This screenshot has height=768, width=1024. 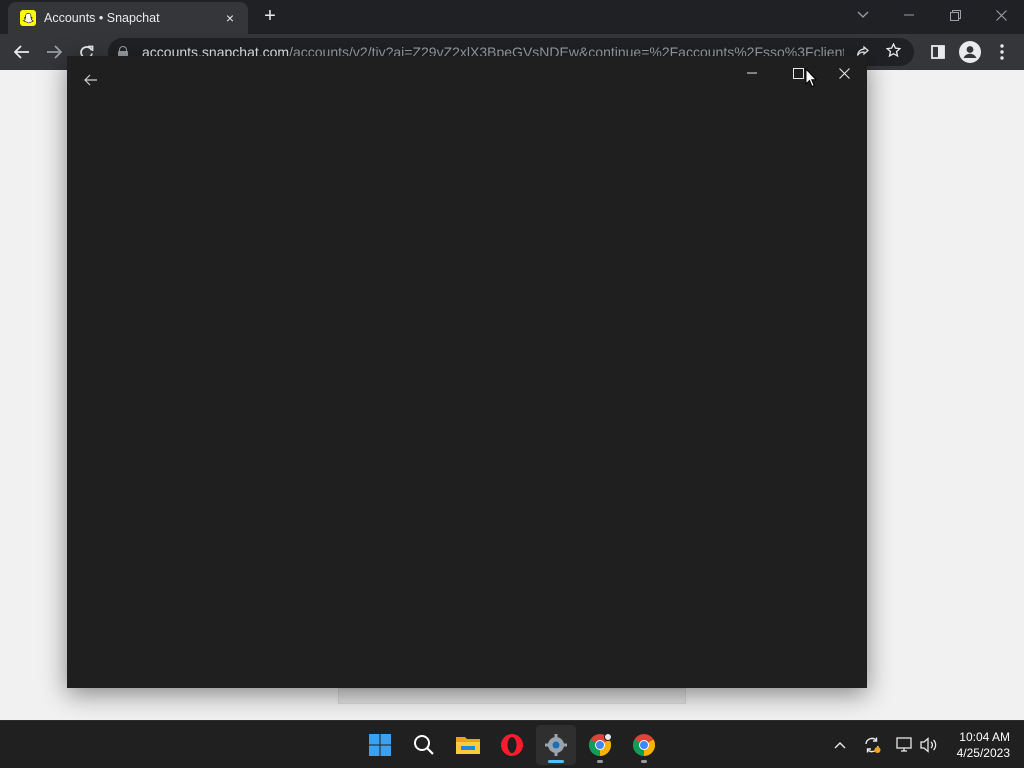 I want to click on underlying-page-element, so click(x=512, y=696).